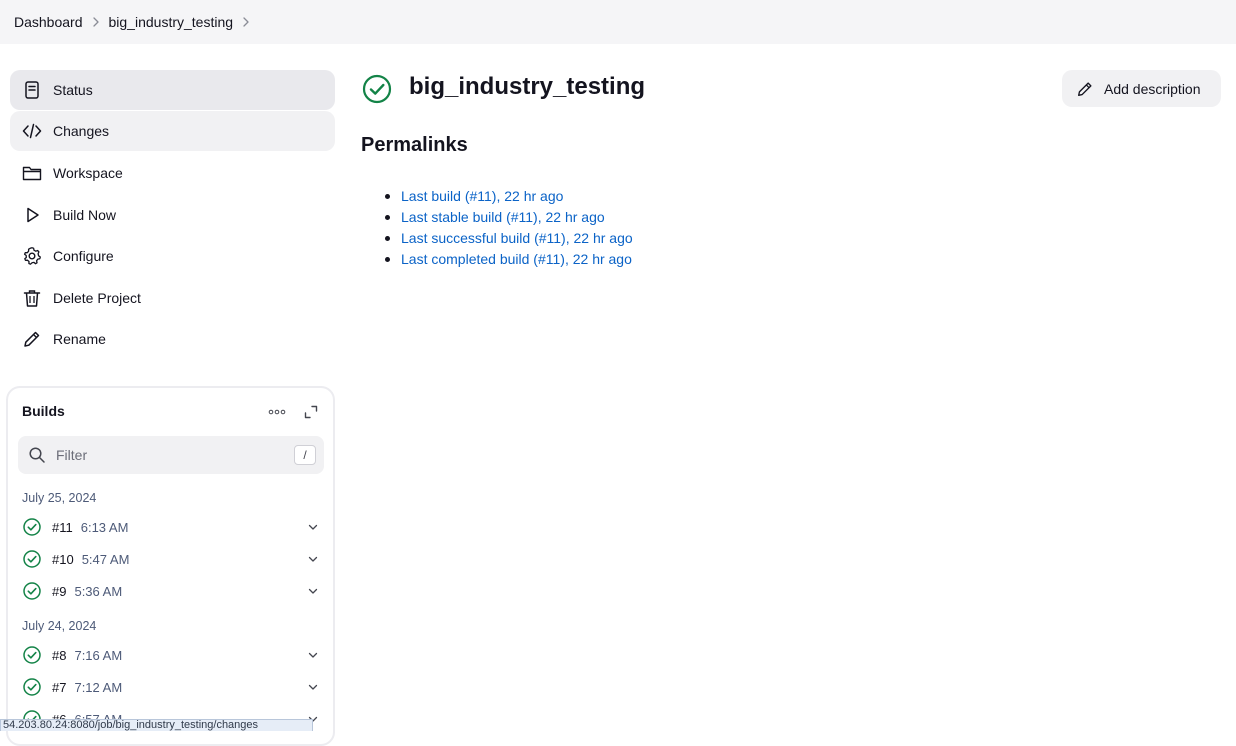 Image resolution: width=1236 pixels, height=746 pixels. Describe the element at coordinates (98, 687) in the screenshot. I see `build-time: 7:12 AM` at that location.